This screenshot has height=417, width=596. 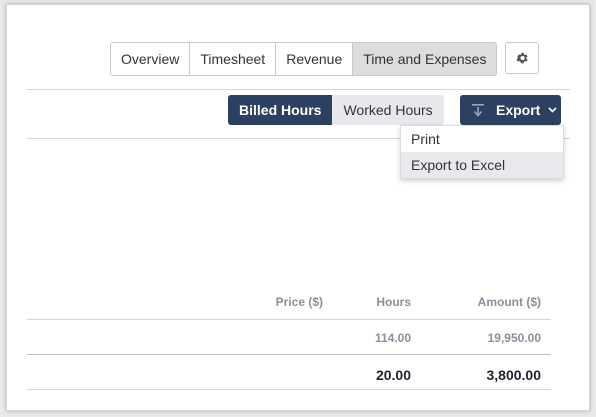 I want to click on tab-time-and-expenses: Time and Expenses, so click(x=424, y=59).